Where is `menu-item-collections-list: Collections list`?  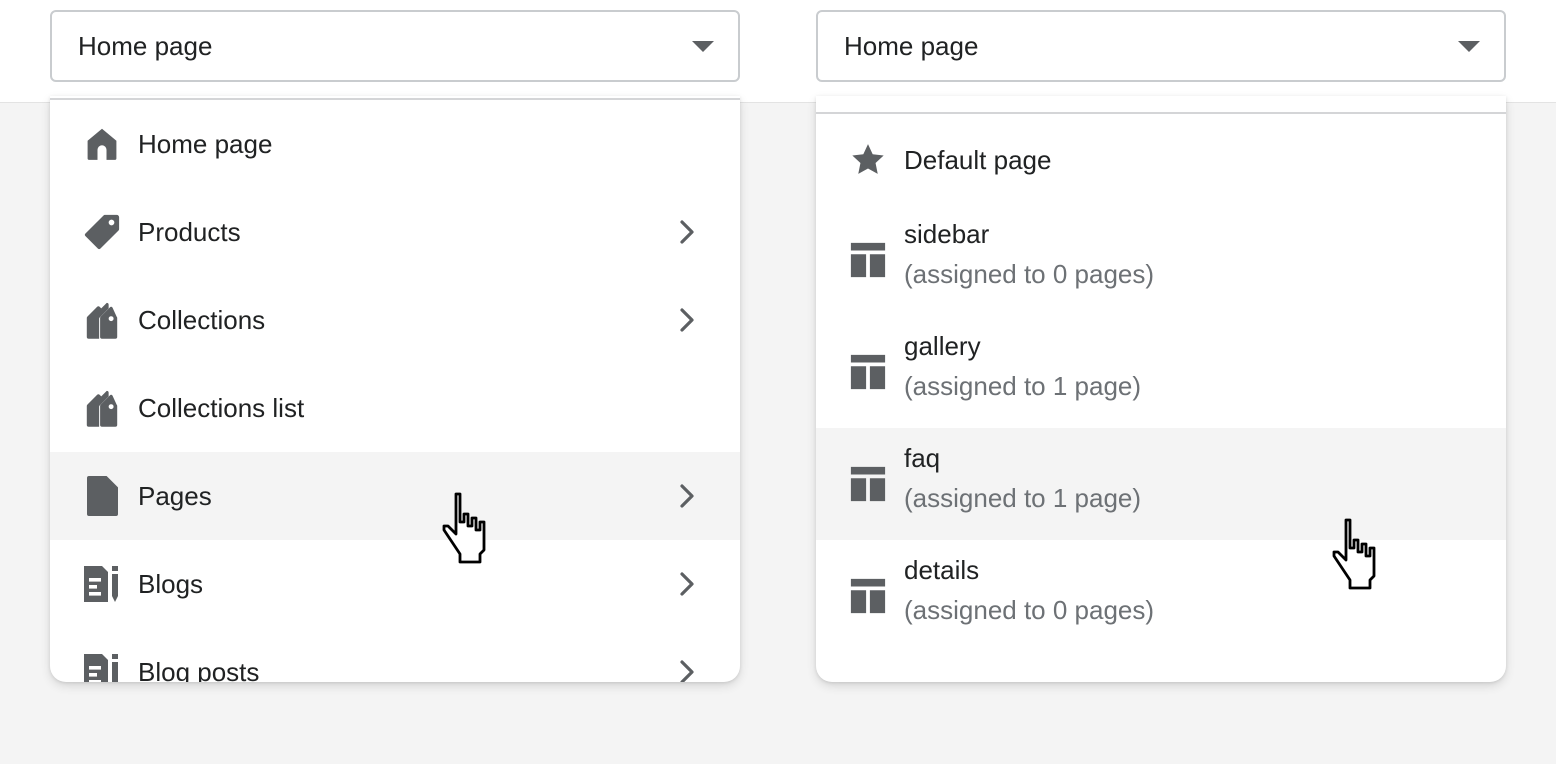 menu-item-collections-list: Collections list is located at coordinates (395, 408).